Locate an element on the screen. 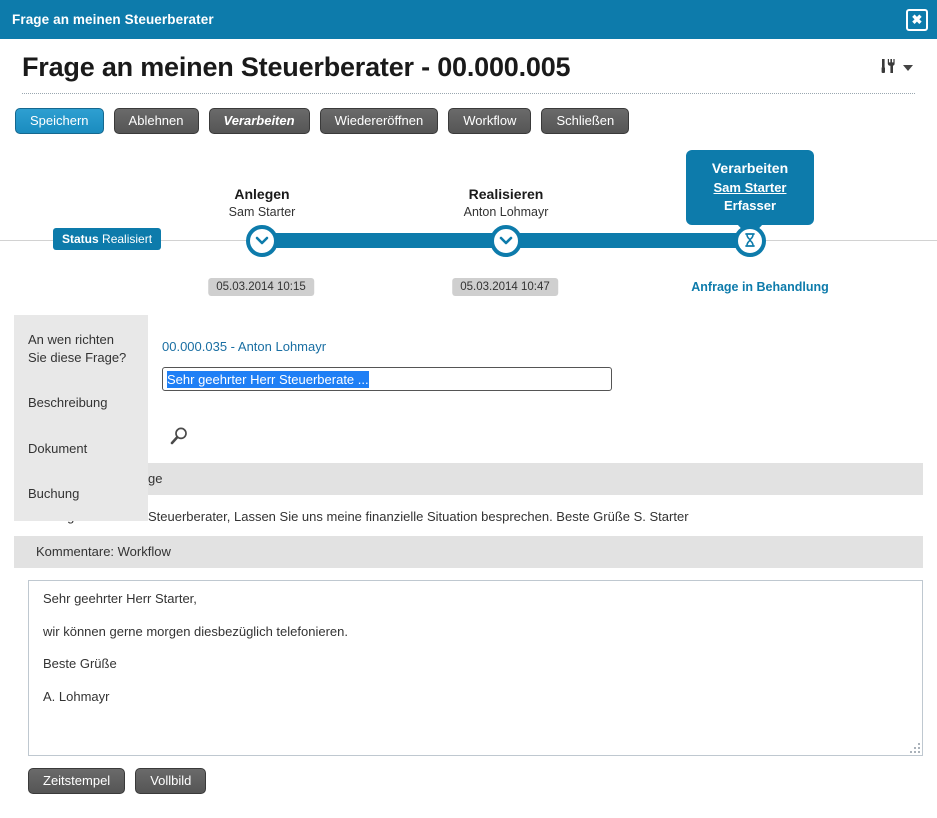  timeline-step-3-node is located at coordinates (750, 241).